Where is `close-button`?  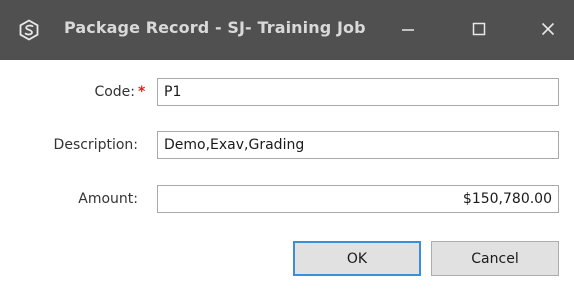 close-button is located at coordinates (547, 30).